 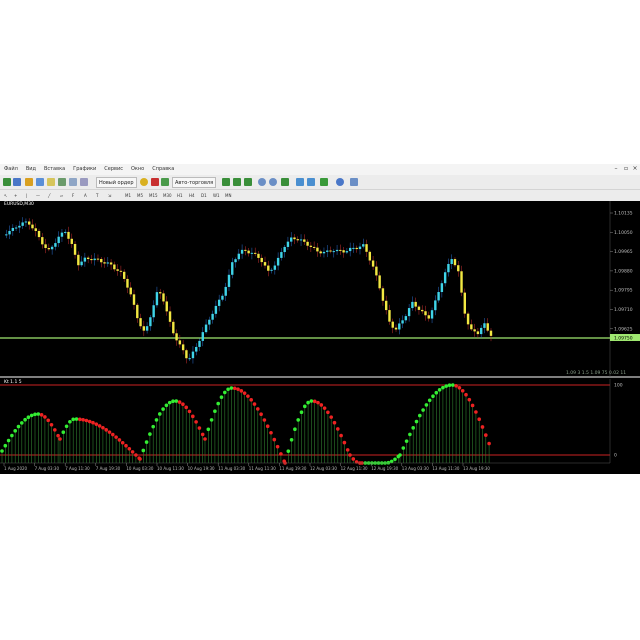 What do you see at coordinates (635, 169) in the screenshot?
I see `close-icon: ×` at bounding box center [635, 169].